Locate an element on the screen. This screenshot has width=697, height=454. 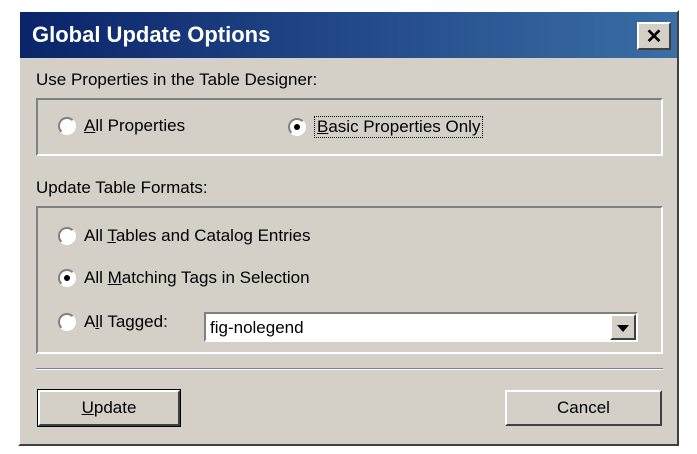
close-button: ✕ is located at coordinates (654, 36).